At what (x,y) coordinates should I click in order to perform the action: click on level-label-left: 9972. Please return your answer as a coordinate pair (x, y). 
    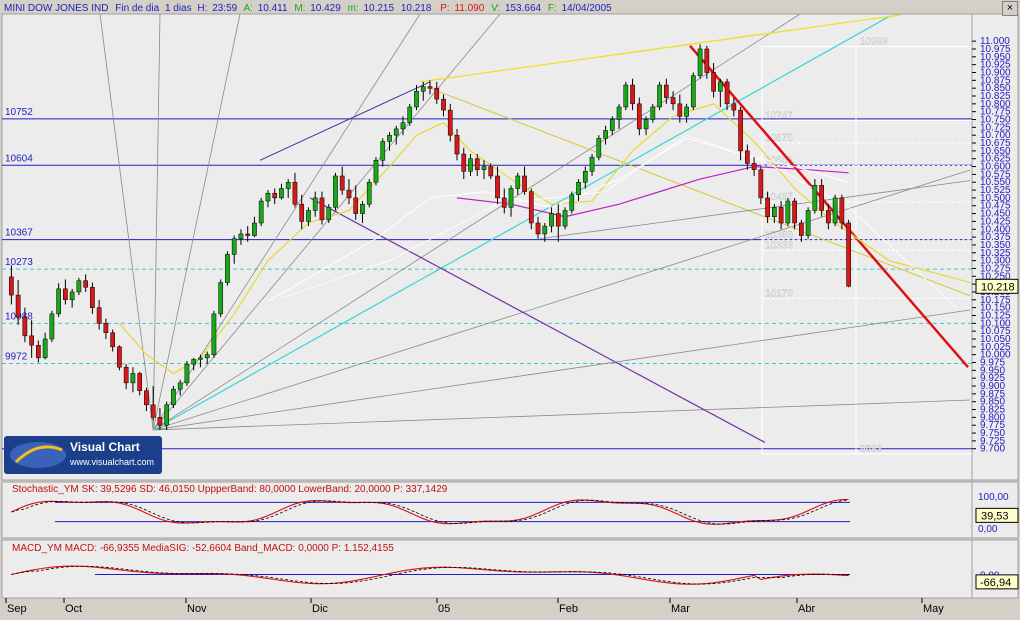
    Looking at the image, I should click on (16, 356).